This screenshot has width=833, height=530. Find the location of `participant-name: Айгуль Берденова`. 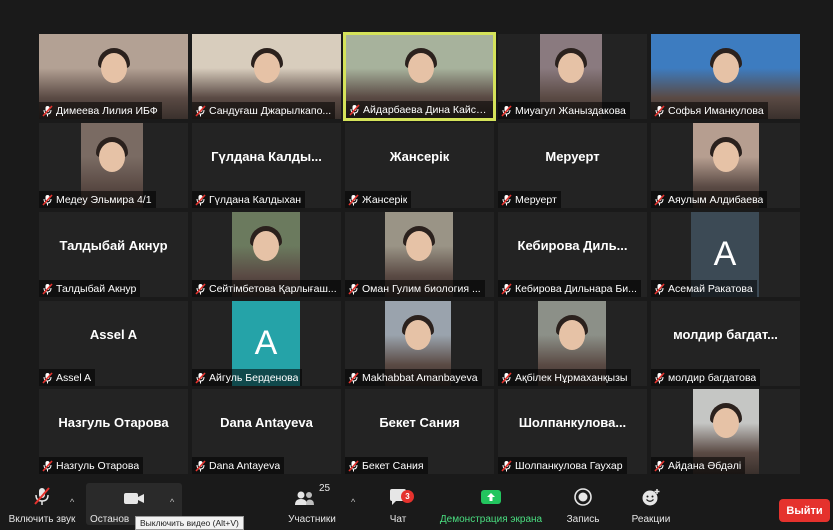

participant-name: Айгуль Берденова is located at coordinates (254, 377).